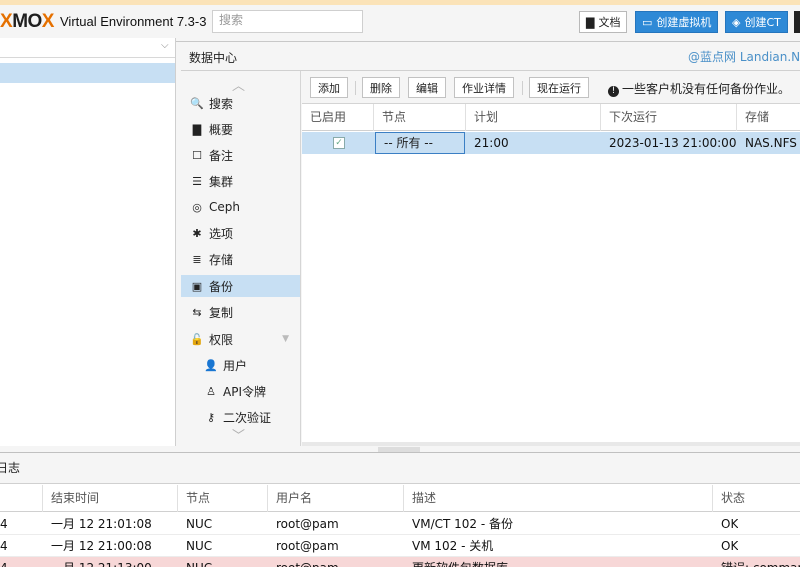  I want to click on nav-item-users: 👤 用户, so click(240, 365).